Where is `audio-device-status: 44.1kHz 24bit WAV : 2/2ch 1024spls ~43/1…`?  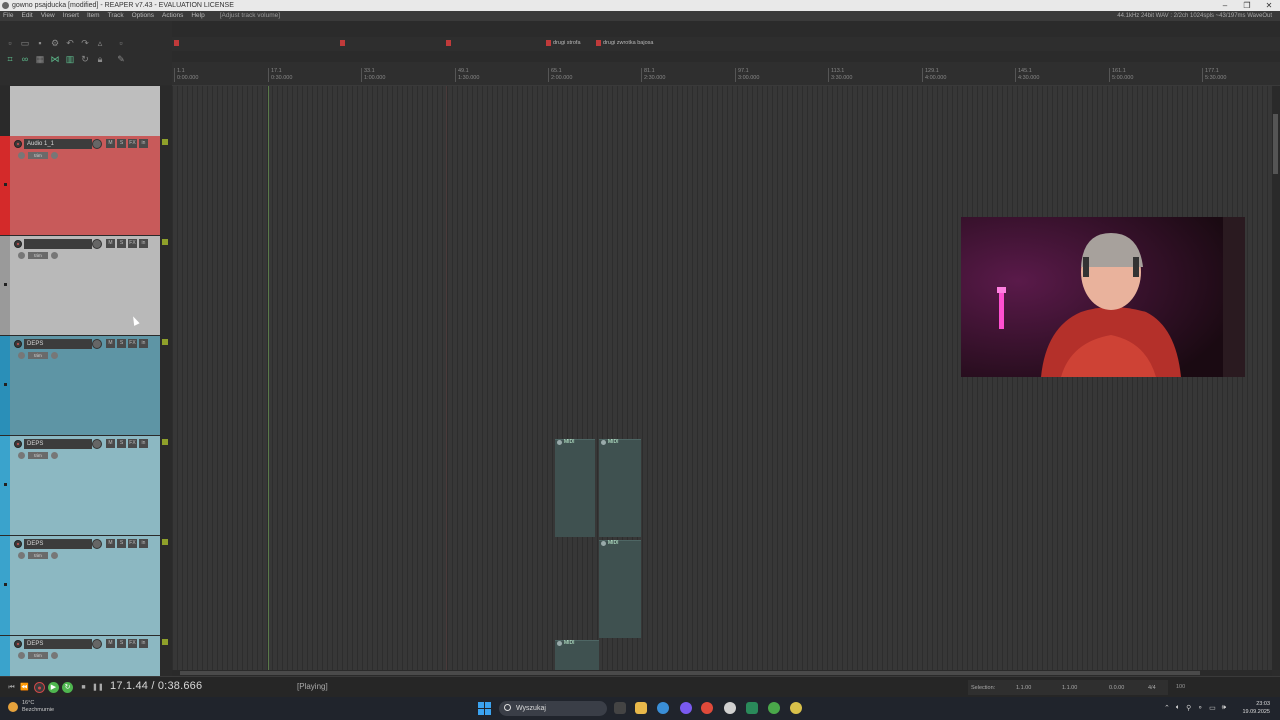
audio-device-status: 44.1kHz 24bit WAV : 2/2ch 1024spls ~43/1… is located at coordinates (1194, 16).